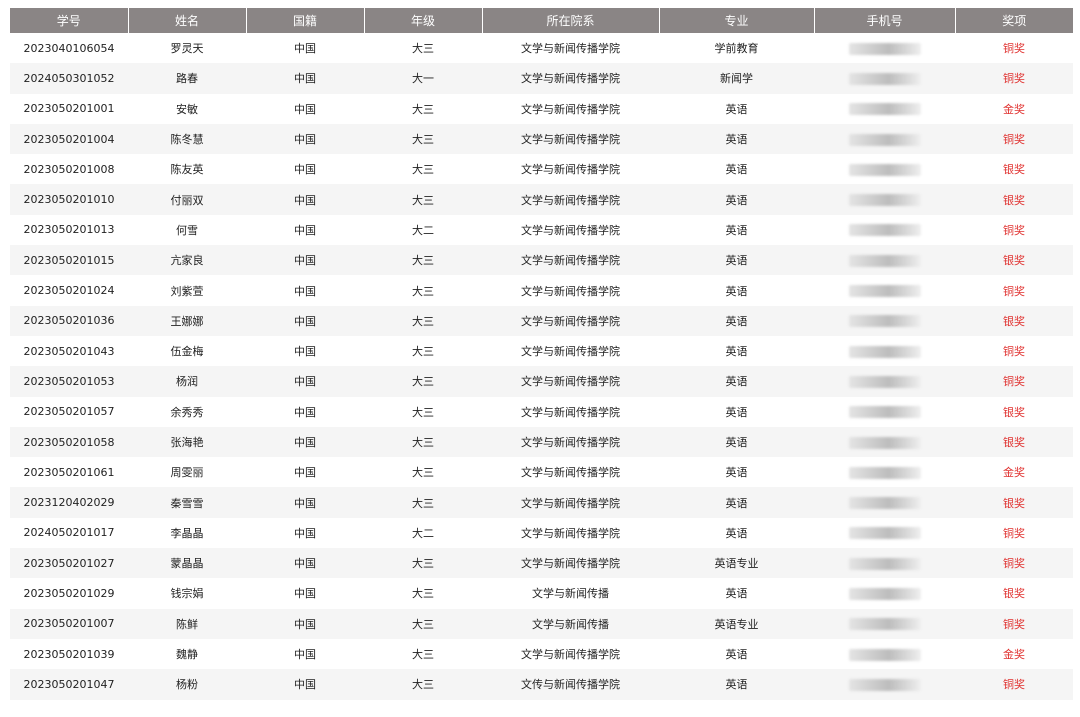 This screenshot has height=717, width=1080. I want to click on cell-name: 刘紫萱, so click(187, 290).